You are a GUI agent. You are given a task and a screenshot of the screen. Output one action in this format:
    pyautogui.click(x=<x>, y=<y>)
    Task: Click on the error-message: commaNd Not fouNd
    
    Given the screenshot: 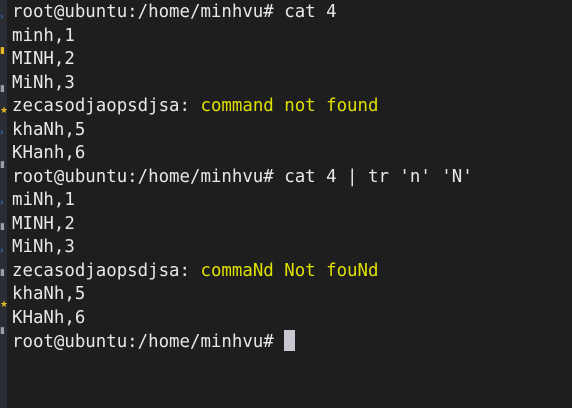 What is the action you would take?
    pyautogui.click(x=289, y=270)
    